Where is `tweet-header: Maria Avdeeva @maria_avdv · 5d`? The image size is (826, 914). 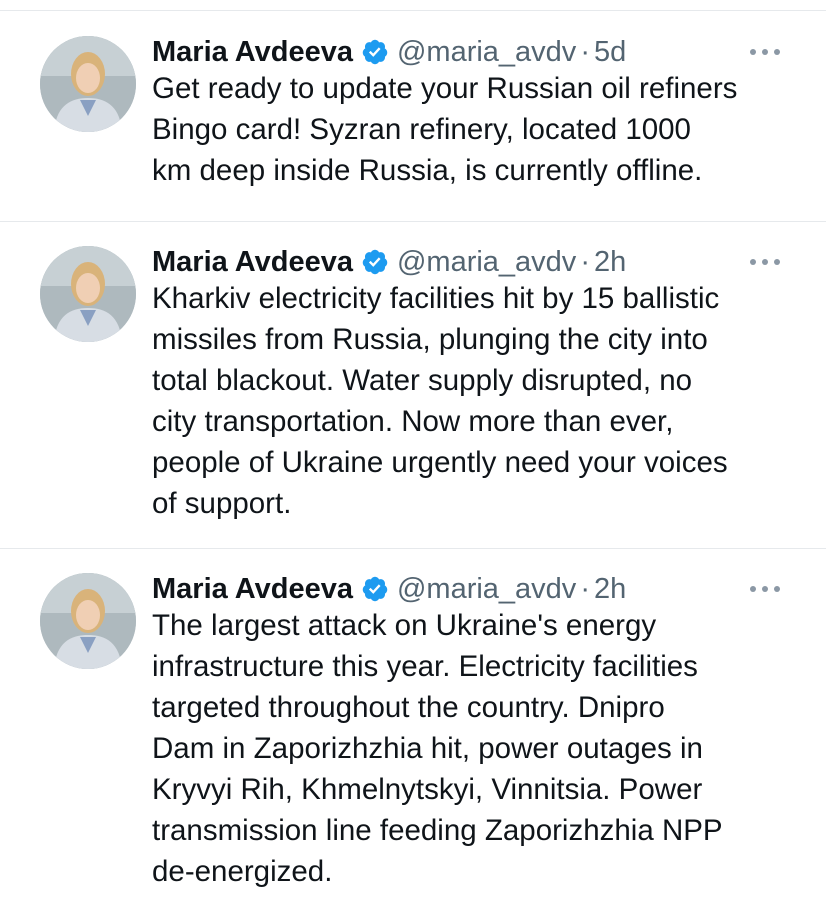
tweet-header: Maria Avdeeva @maria_avdv · 5d is located at coordinates (389, 52).